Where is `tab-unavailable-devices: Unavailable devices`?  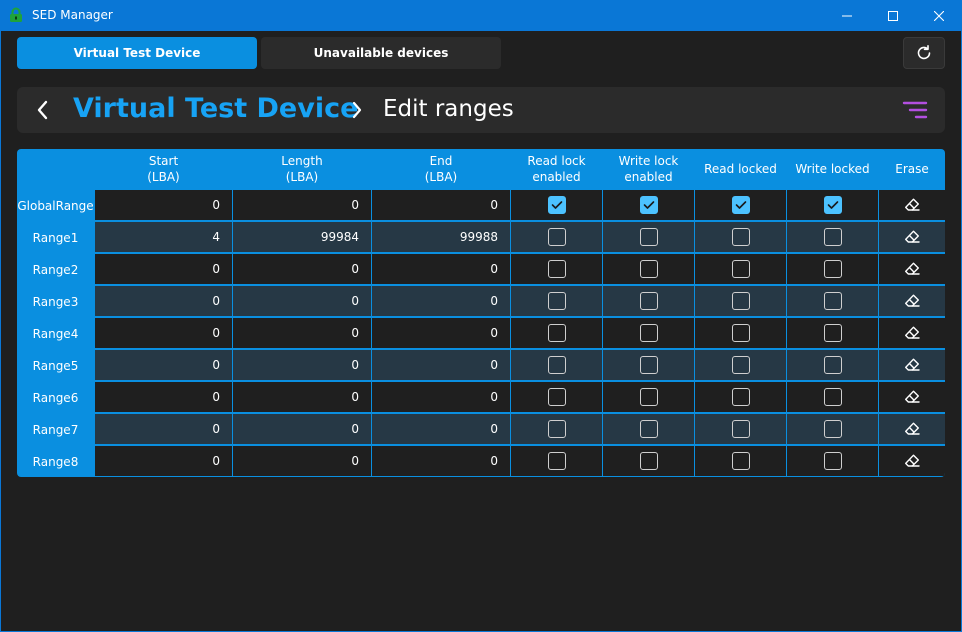 tab-unavailable-devices: Unavailable devices is located at coordinates (381, 53).